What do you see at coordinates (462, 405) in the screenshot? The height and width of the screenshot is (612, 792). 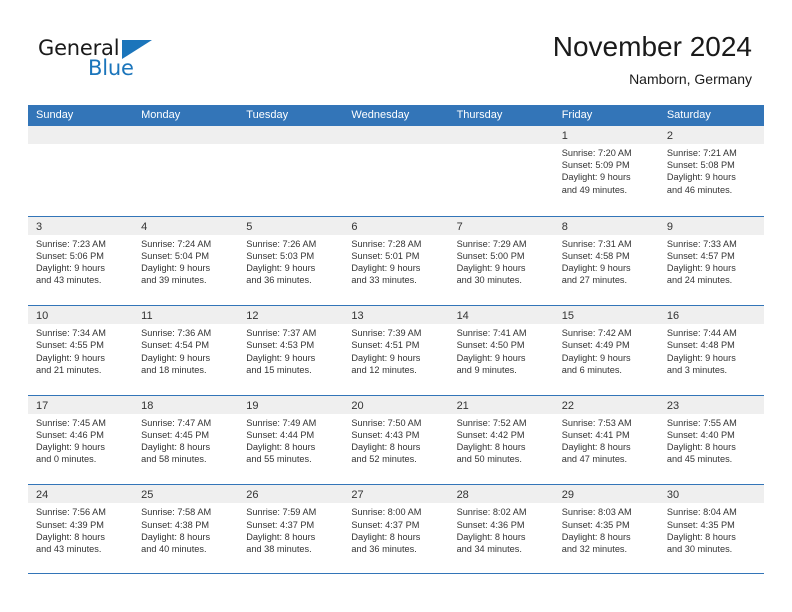 I see `day-number: 21` at bounding box center [462, 405].